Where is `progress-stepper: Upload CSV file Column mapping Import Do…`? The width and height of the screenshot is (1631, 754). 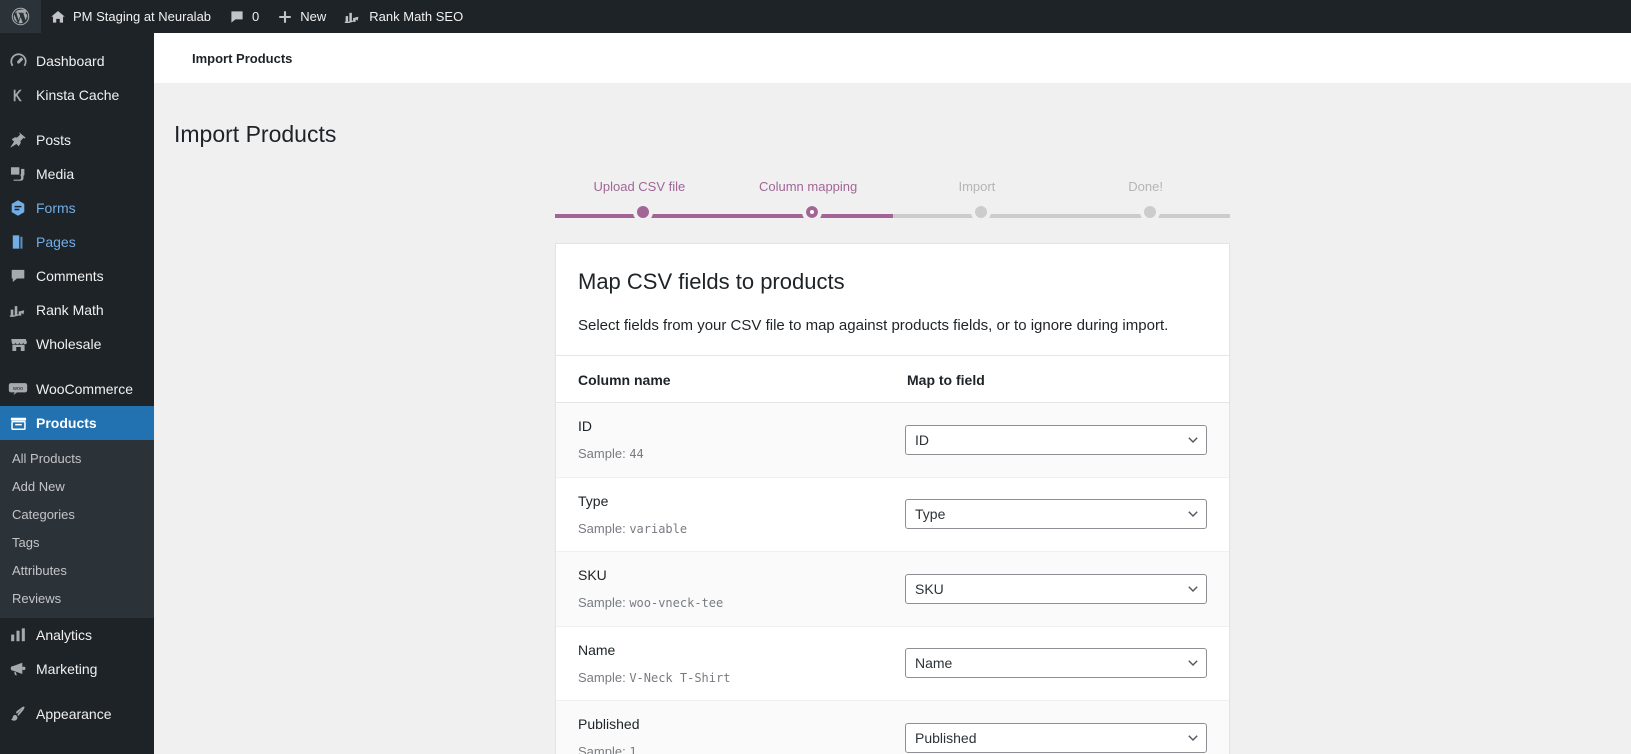 progress-stepper: Upload CSV file Column mapping Import Do… is located at coordinates (892, 200).